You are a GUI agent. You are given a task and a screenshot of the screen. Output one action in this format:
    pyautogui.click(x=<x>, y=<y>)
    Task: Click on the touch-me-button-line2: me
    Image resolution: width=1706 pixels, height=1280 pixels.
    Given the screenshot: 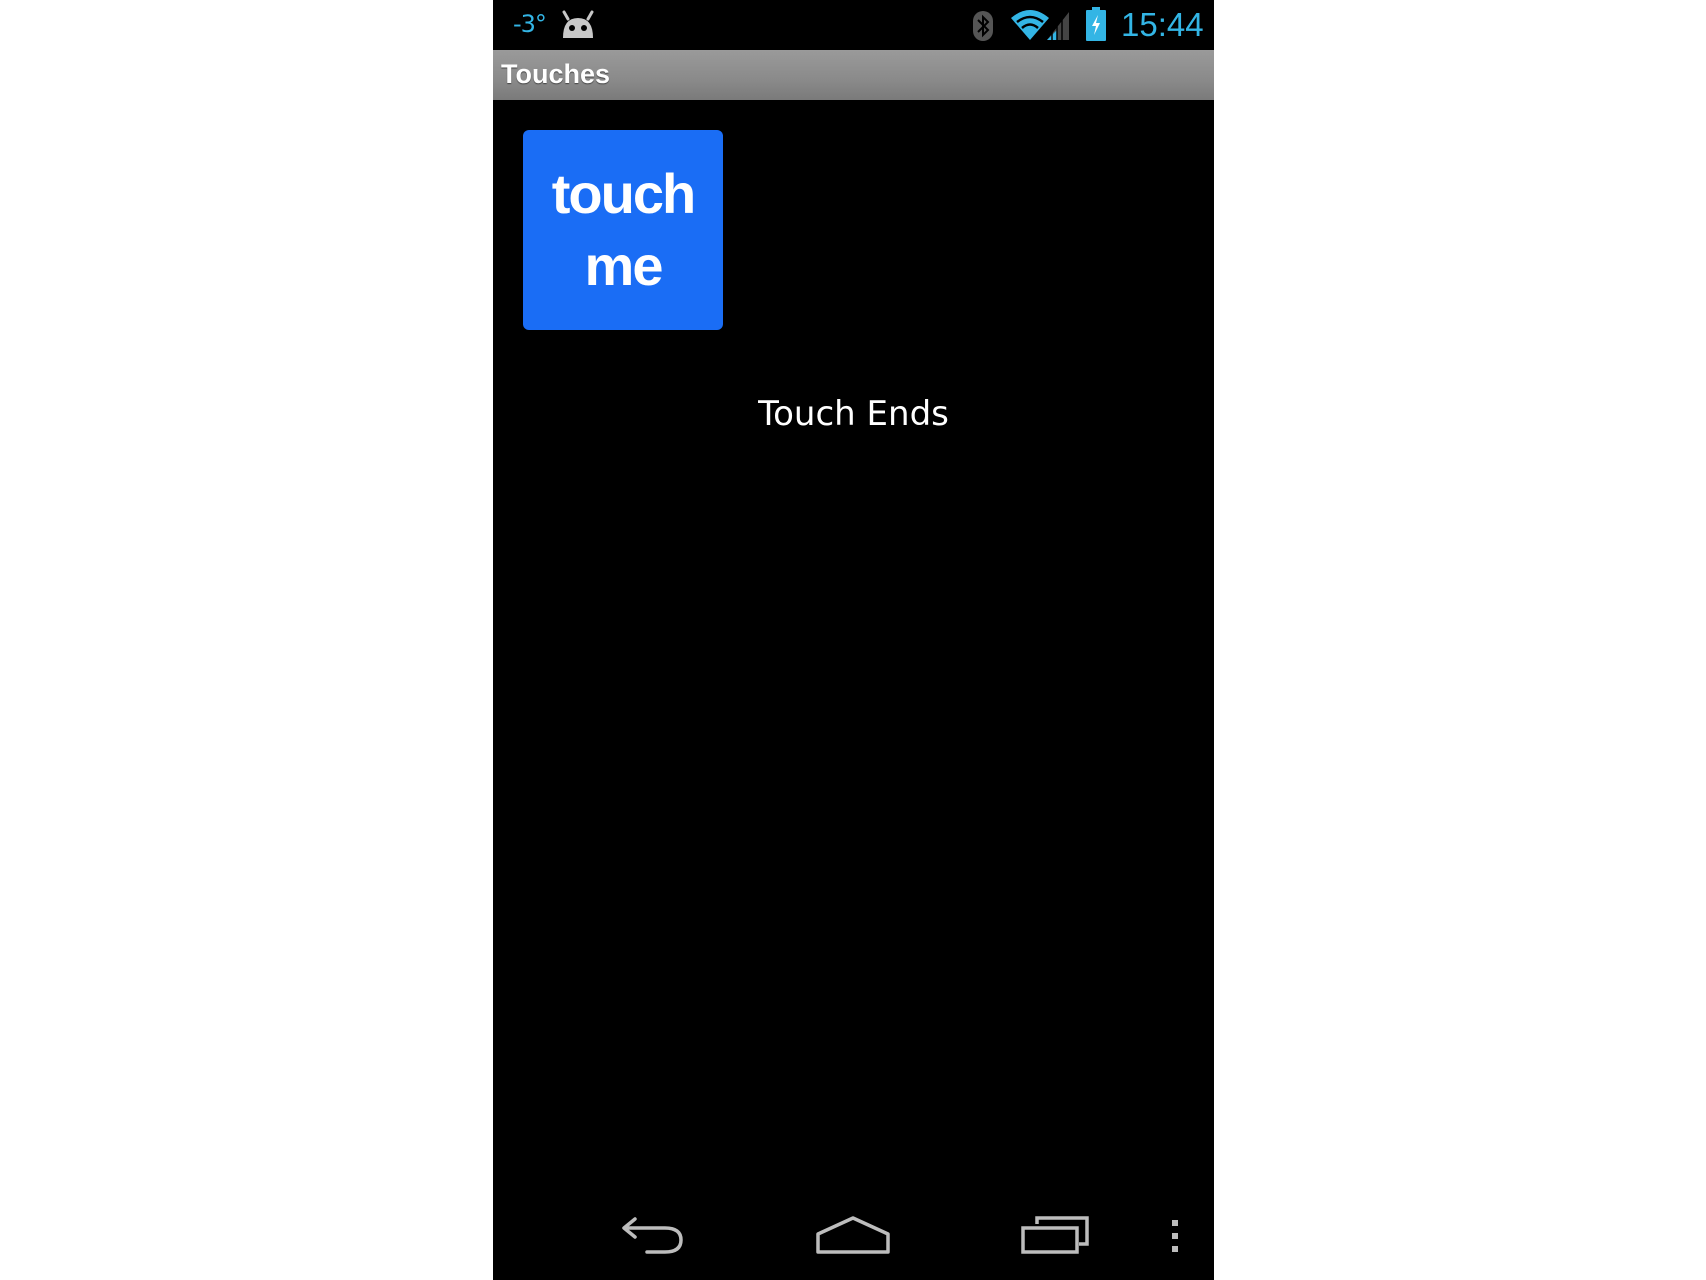 What is the action you would take?
    pyautogui.click(x=624, y=265)
    